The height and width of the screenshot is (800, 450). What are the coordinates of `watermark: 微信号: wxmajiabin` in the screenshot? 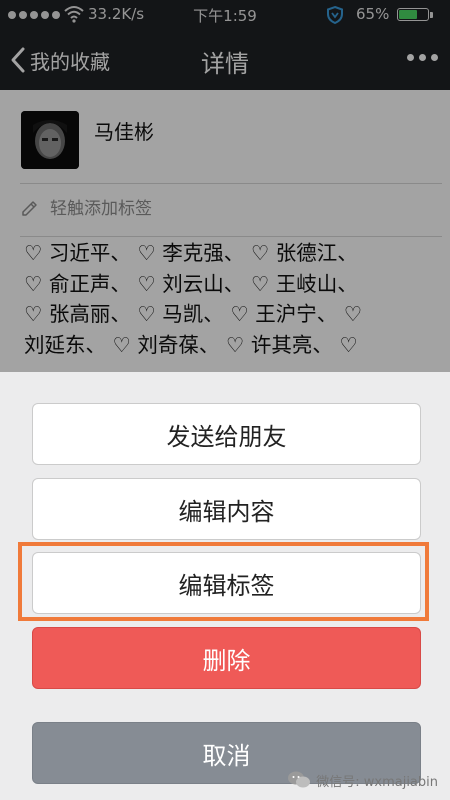 It's located at (362, 780).